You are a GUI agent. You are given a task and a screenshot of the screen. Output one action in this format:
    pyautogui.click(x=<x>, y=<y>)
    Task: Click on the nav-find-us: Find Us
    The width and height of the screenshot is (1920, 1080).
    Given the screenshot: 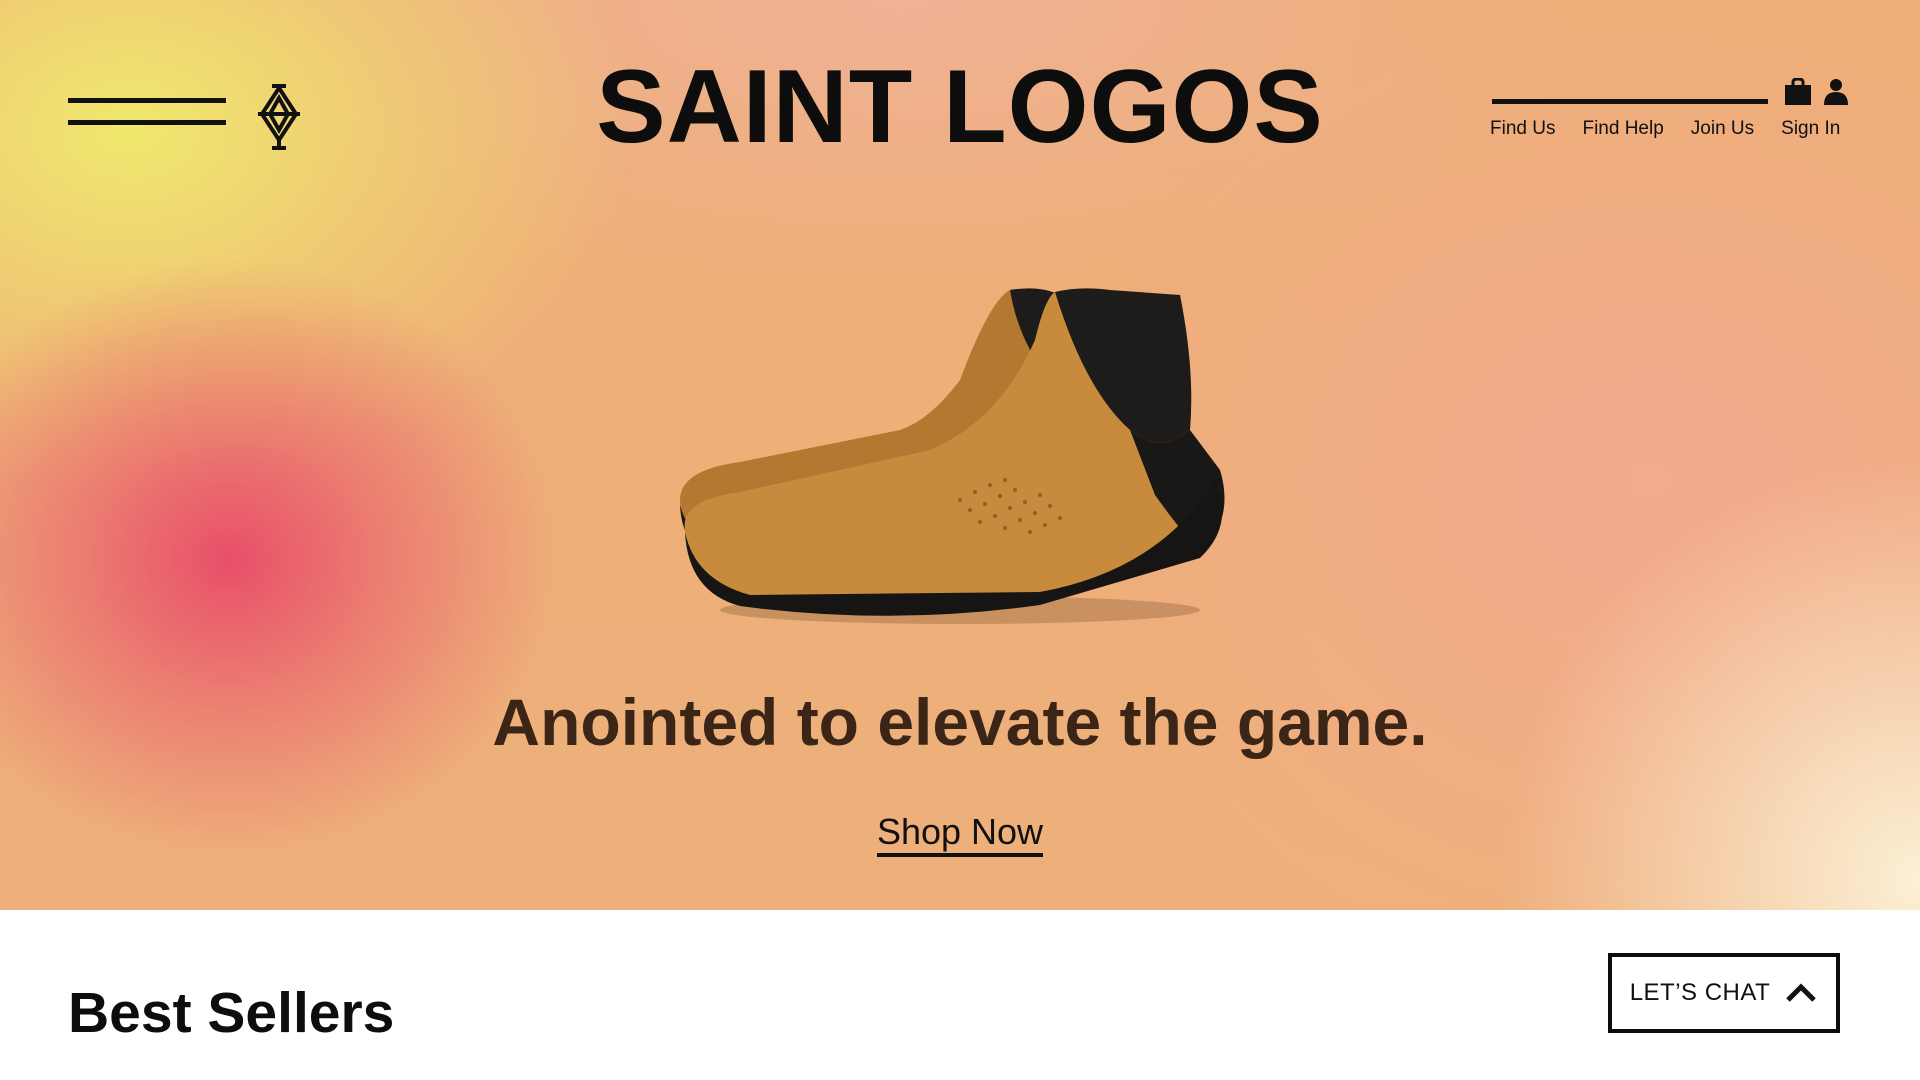 What is the action you would take?
    pyautogui.click(x=1522, y=129)
    